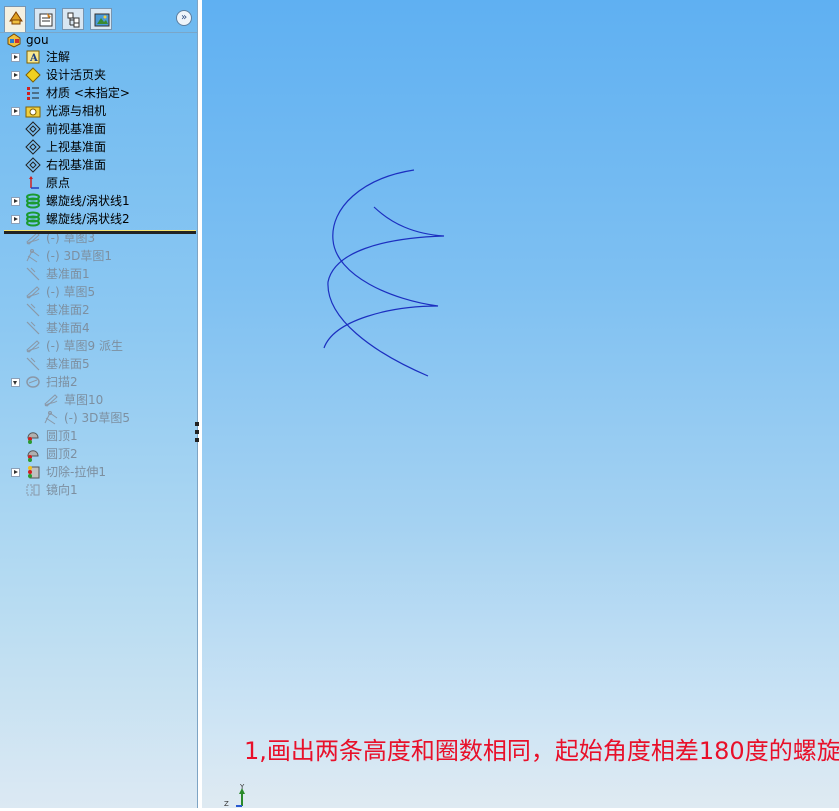  I want to click on tree-item: (-) 3D草图1, so click(98, 256).